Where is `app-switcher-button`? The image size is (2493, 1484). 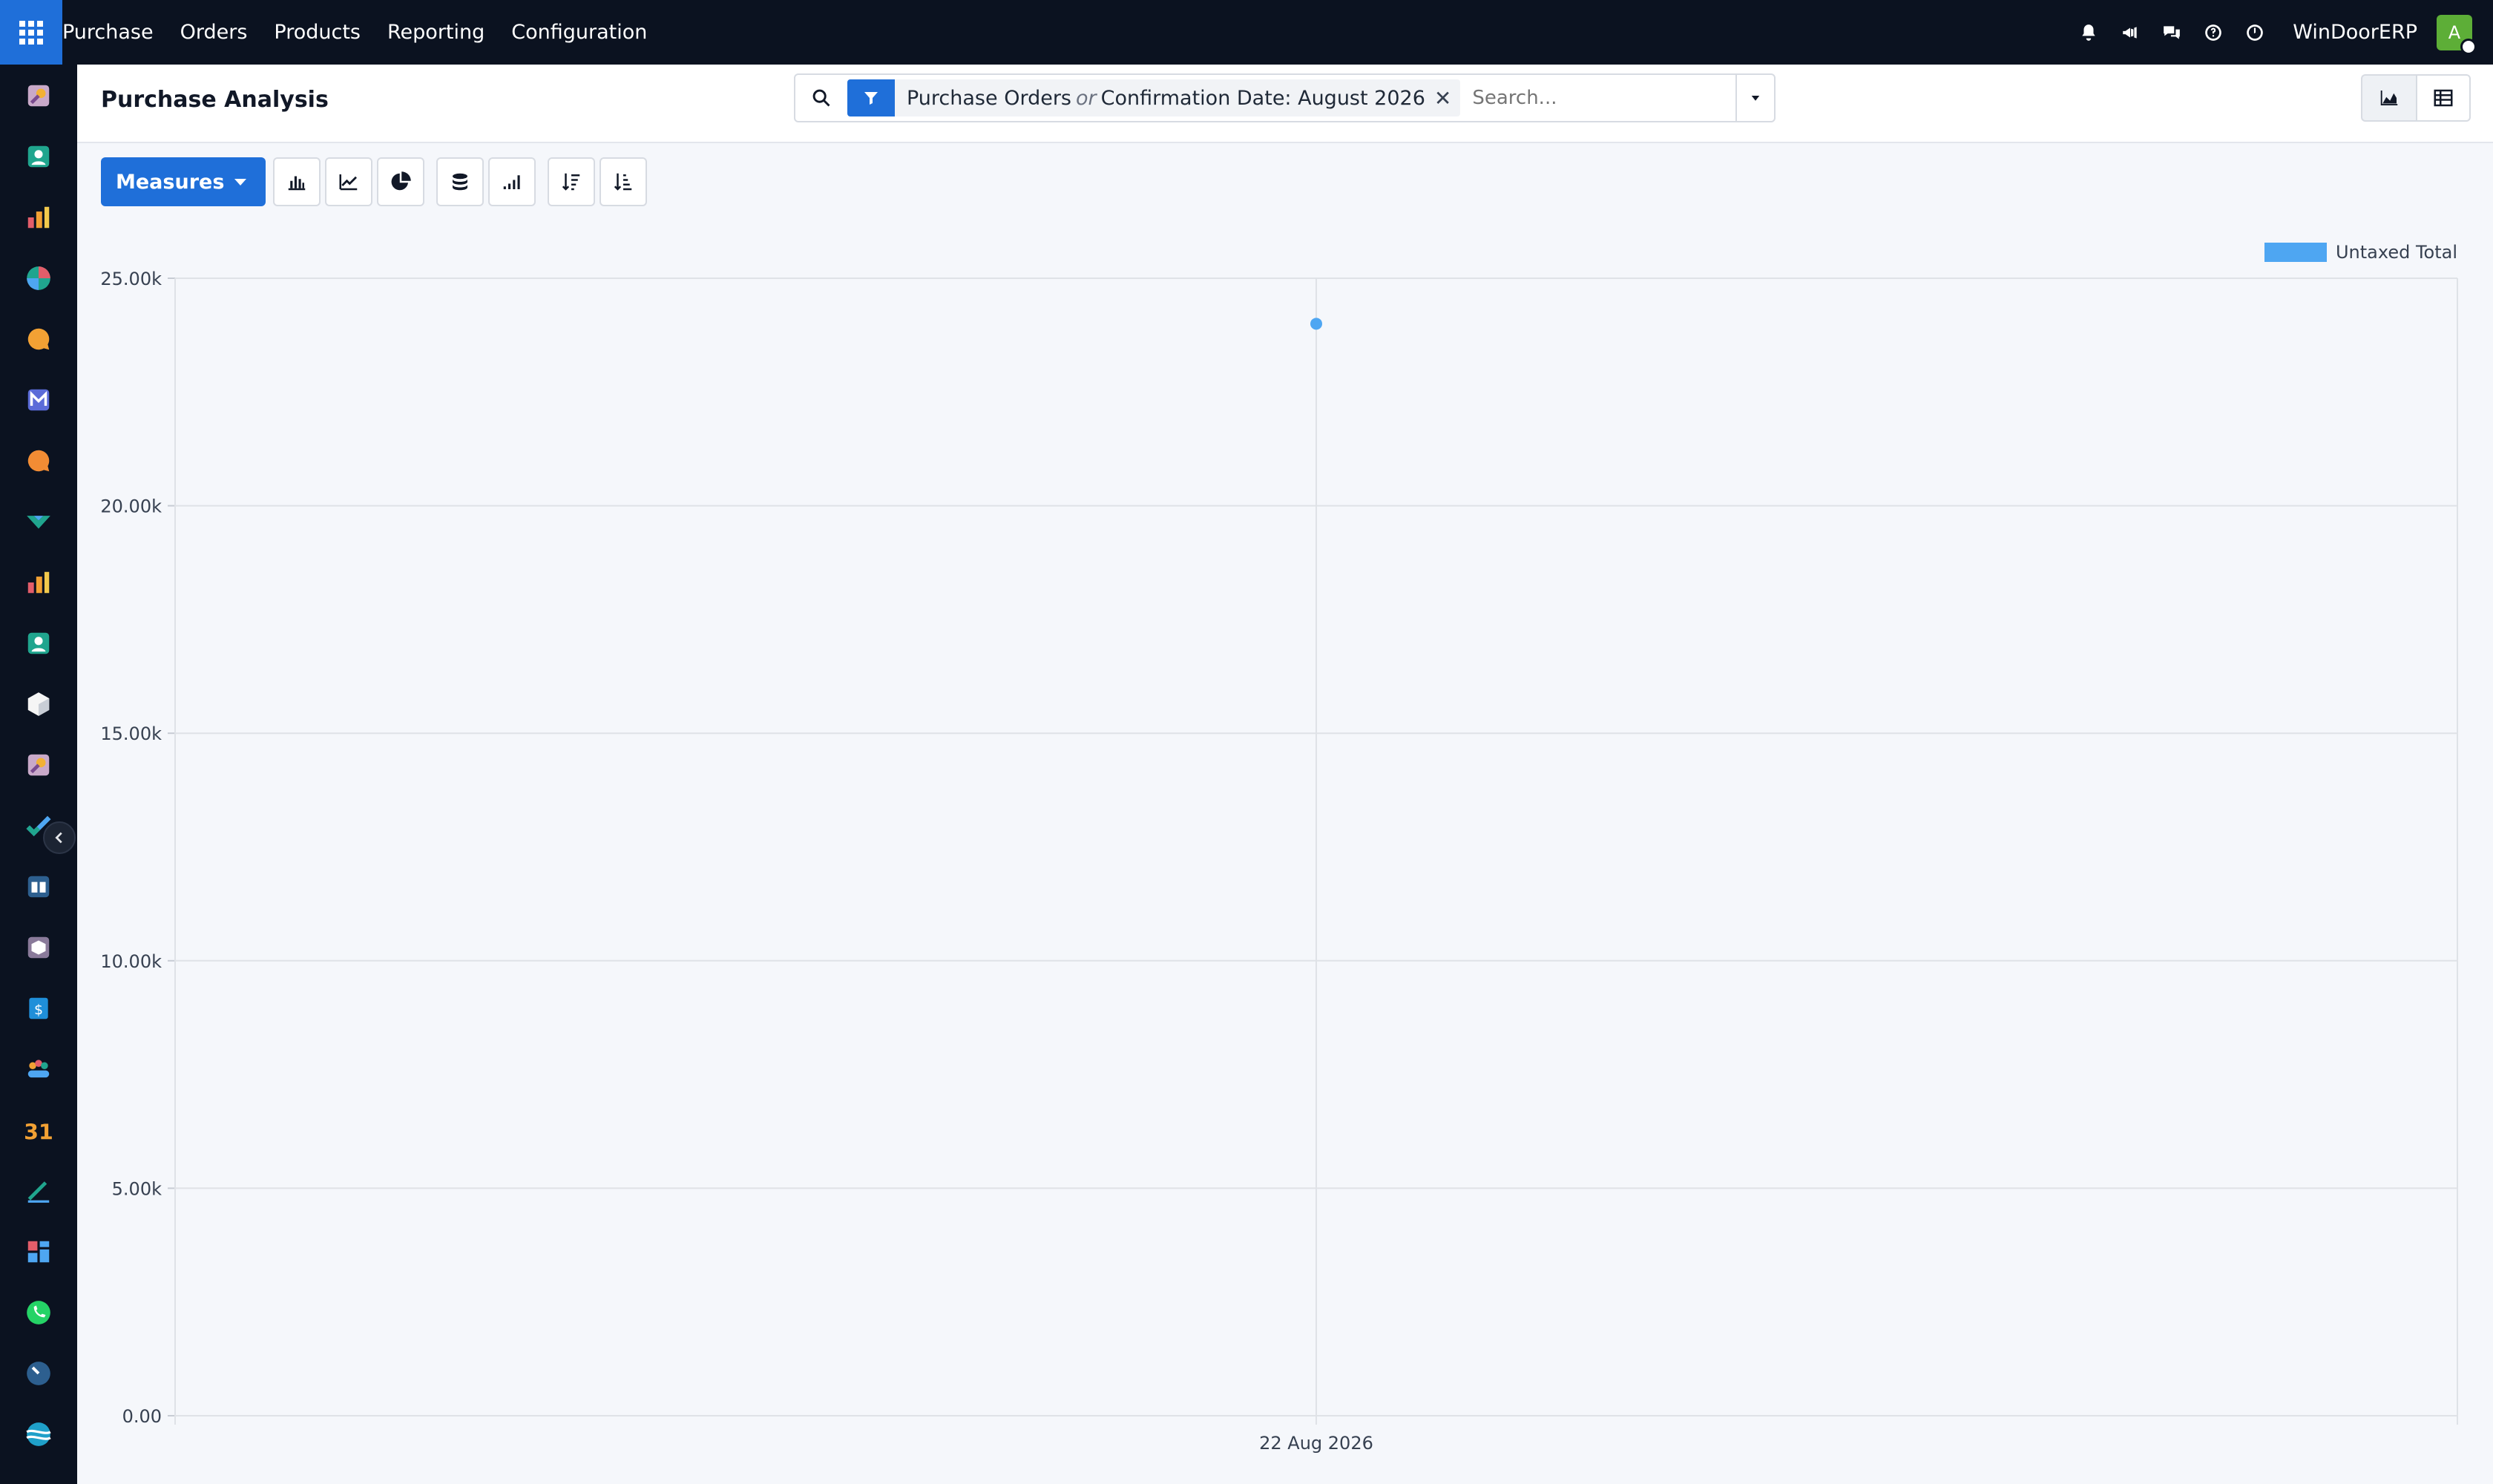
app-switcher-button is located at coordinates (31, 32).